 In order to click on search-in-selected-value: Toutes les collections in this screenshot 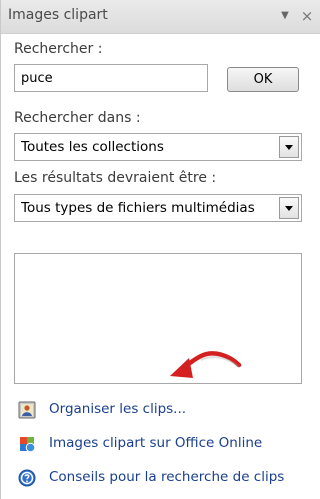, I will do `click(92, 147)`.